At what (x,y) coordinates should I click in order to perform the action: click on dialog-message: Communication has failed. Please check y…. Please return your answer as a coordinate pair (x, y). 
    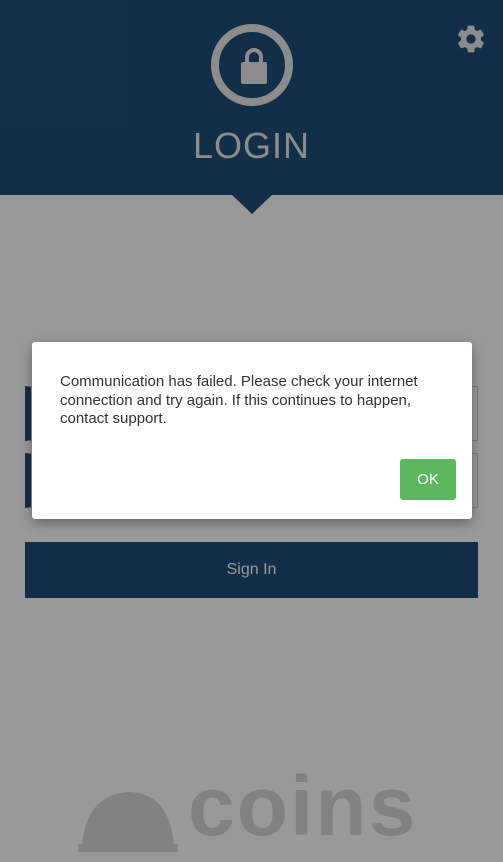
    Looking at the image, I should click on (239, 400).